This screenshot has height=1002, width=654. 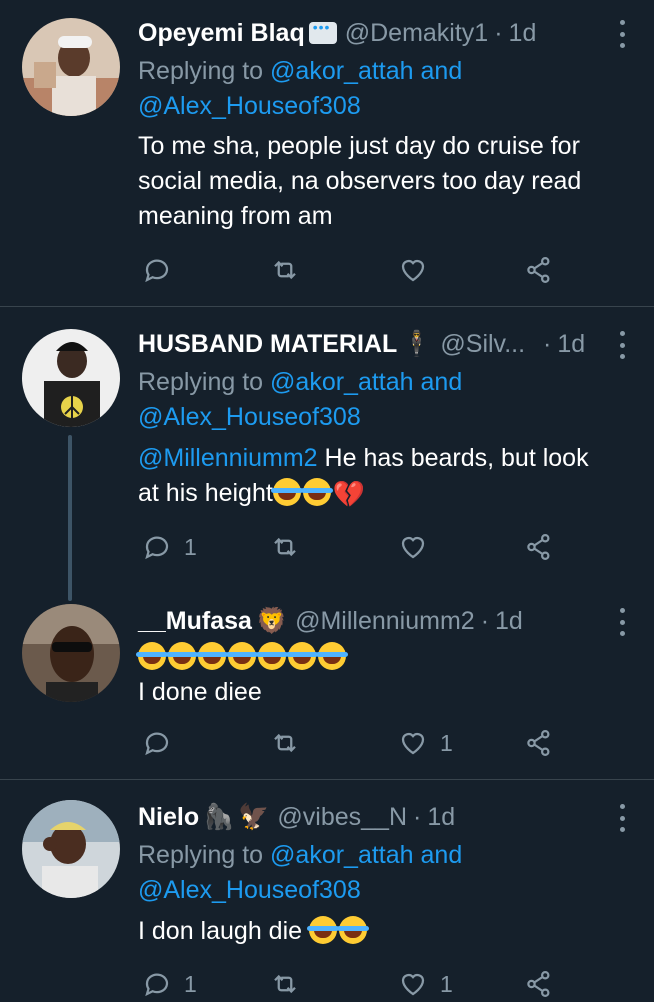 I want to click on tweet-header: Opeyemi Blaq @Demakity1 · 1d, so click(x=371, y=33).